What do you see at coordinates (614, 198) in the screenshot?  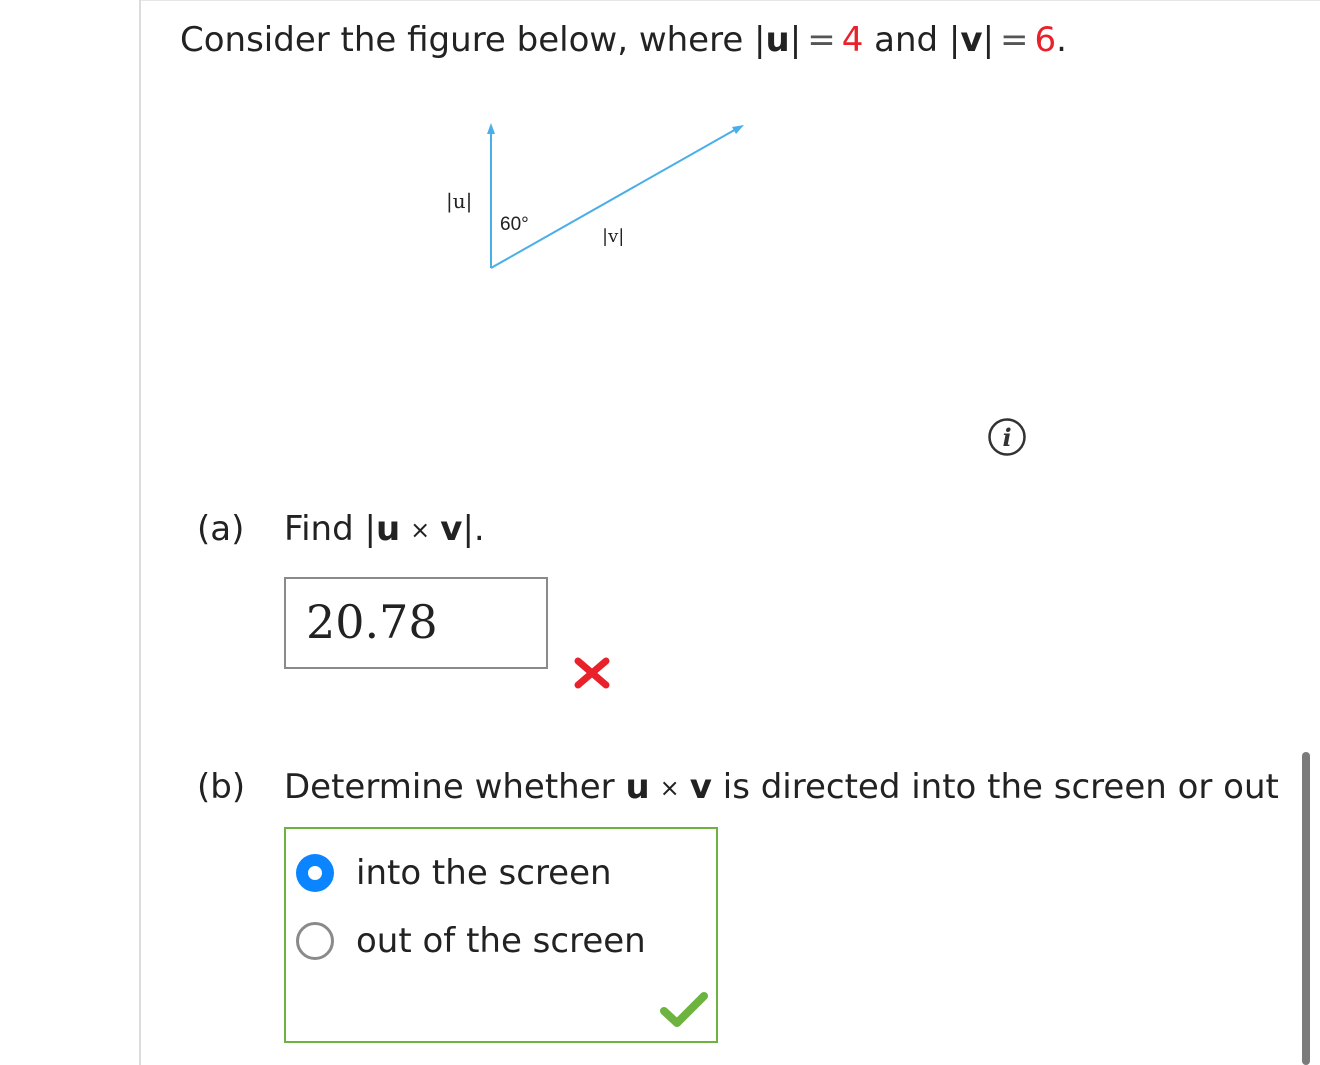 I see `v-vector-line` at bounding box center [614, 198].